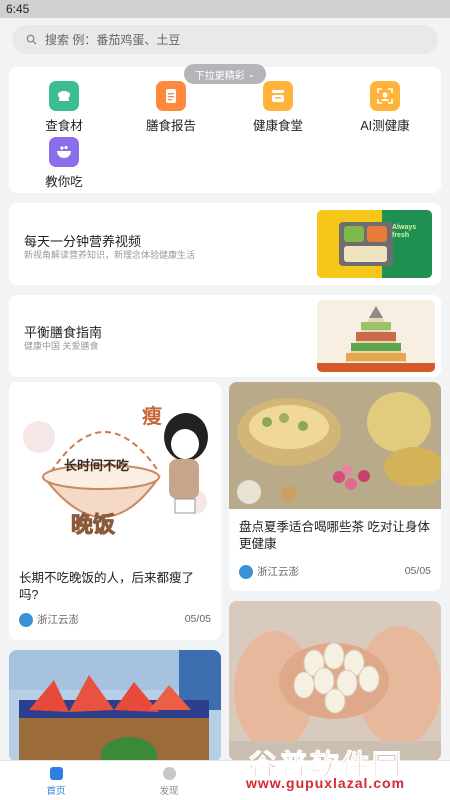 The height and width of the screenshot is (800, 450). I want to click on illustration-text-bowl: 晚饭, so click(93, 525).